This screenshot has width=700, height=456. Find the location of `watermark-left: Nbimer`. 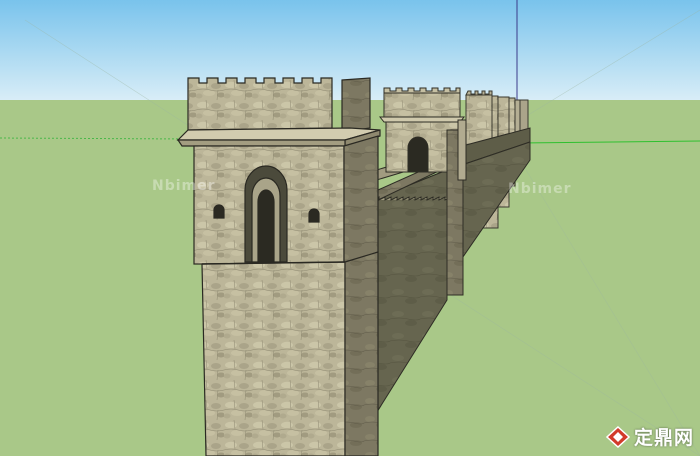

watermark-left: Nbimer is located at coordinates (184, 186).